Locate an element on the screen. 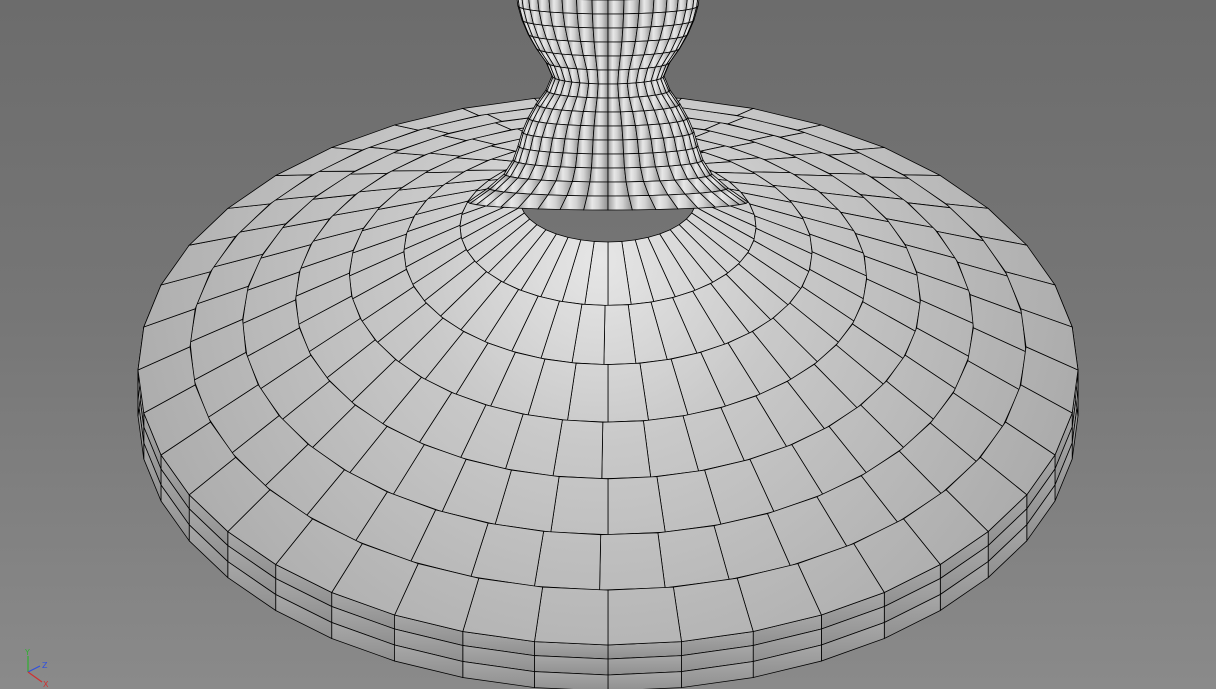 The image size is (1216, 689). x-axis-line is located at coordinates (35, 677).